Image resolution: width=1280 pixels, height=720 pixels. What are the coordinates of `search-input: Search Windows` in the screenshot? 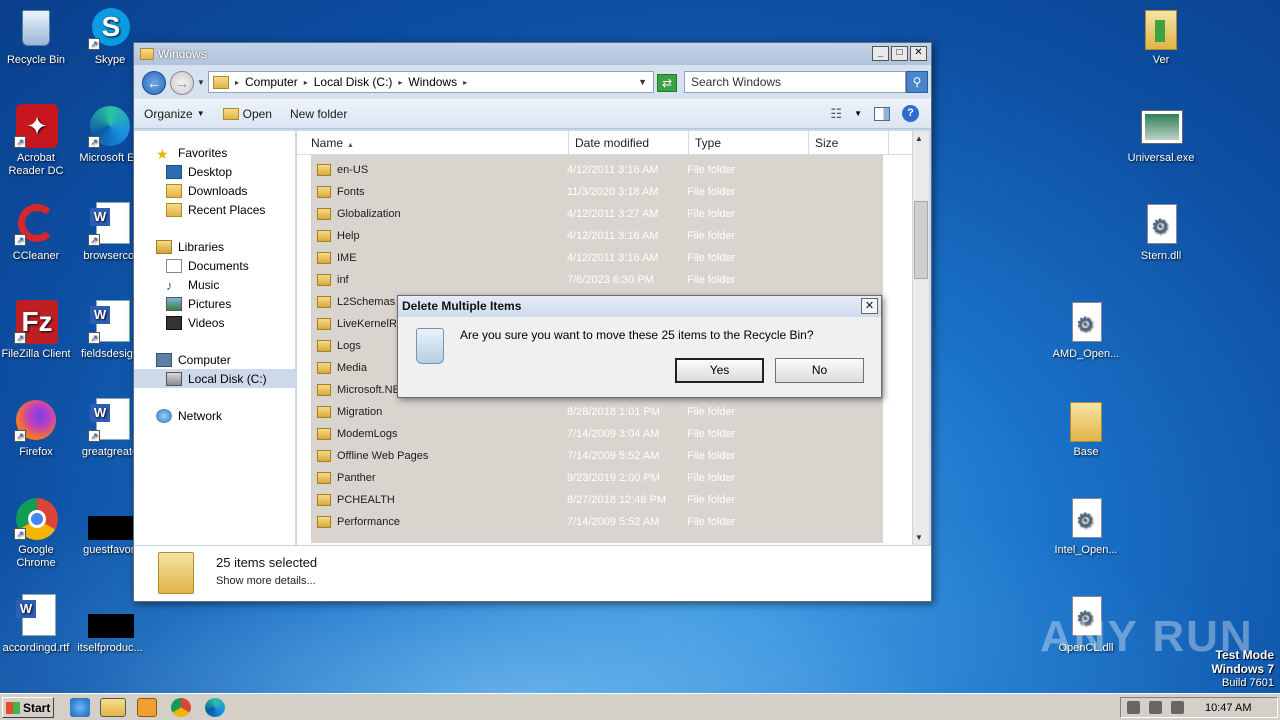 It's located at (795, 82).